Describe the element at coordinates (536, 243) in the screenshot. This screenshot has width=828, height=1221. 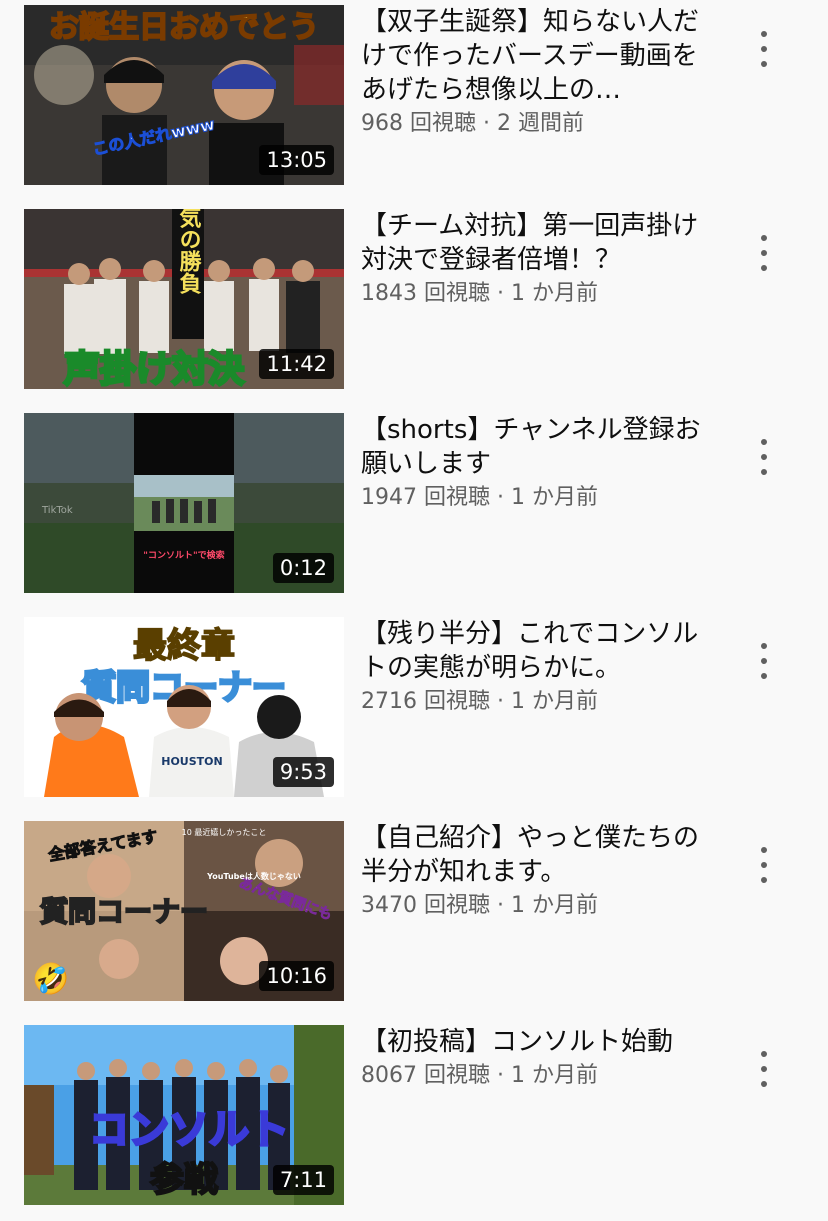
I see `video-title: 【チーム対抗】第一回声掛け対決で登録者倍増！？` at that location.